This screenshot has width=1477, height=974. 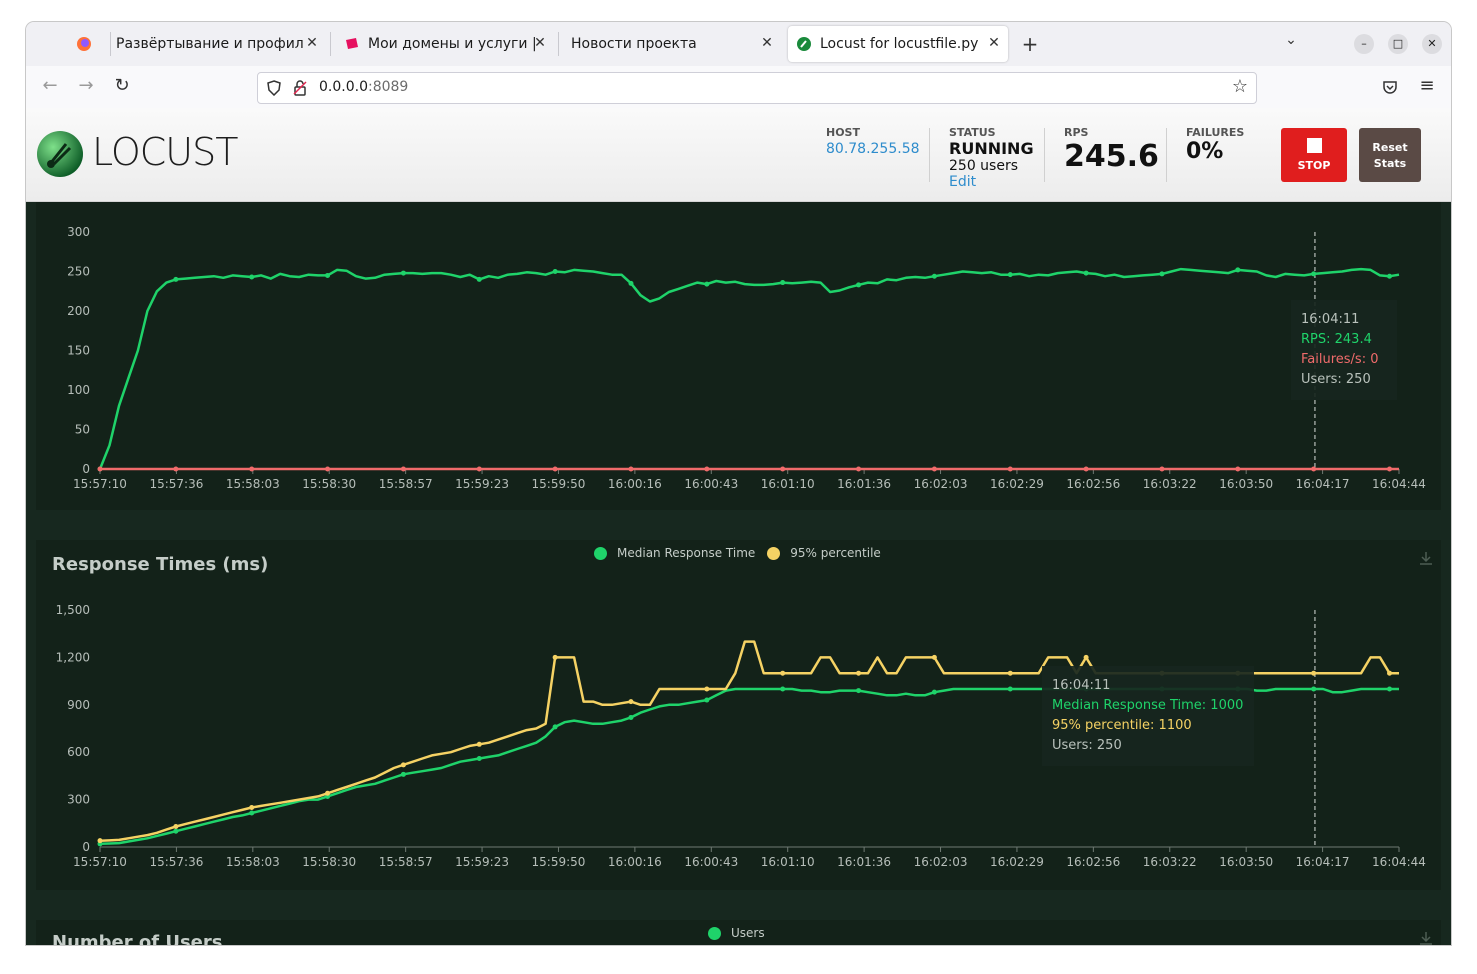 What do you see at coordinates (1340, 359) in the screenshot?
I see `tooltip-failures: Failures/s: 0` at bounding box center [1340, 359].